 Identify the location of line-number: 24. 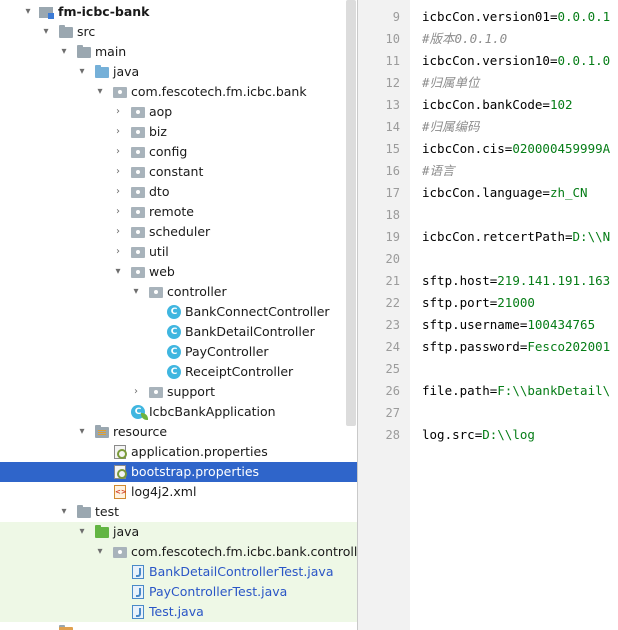
(392, 347).